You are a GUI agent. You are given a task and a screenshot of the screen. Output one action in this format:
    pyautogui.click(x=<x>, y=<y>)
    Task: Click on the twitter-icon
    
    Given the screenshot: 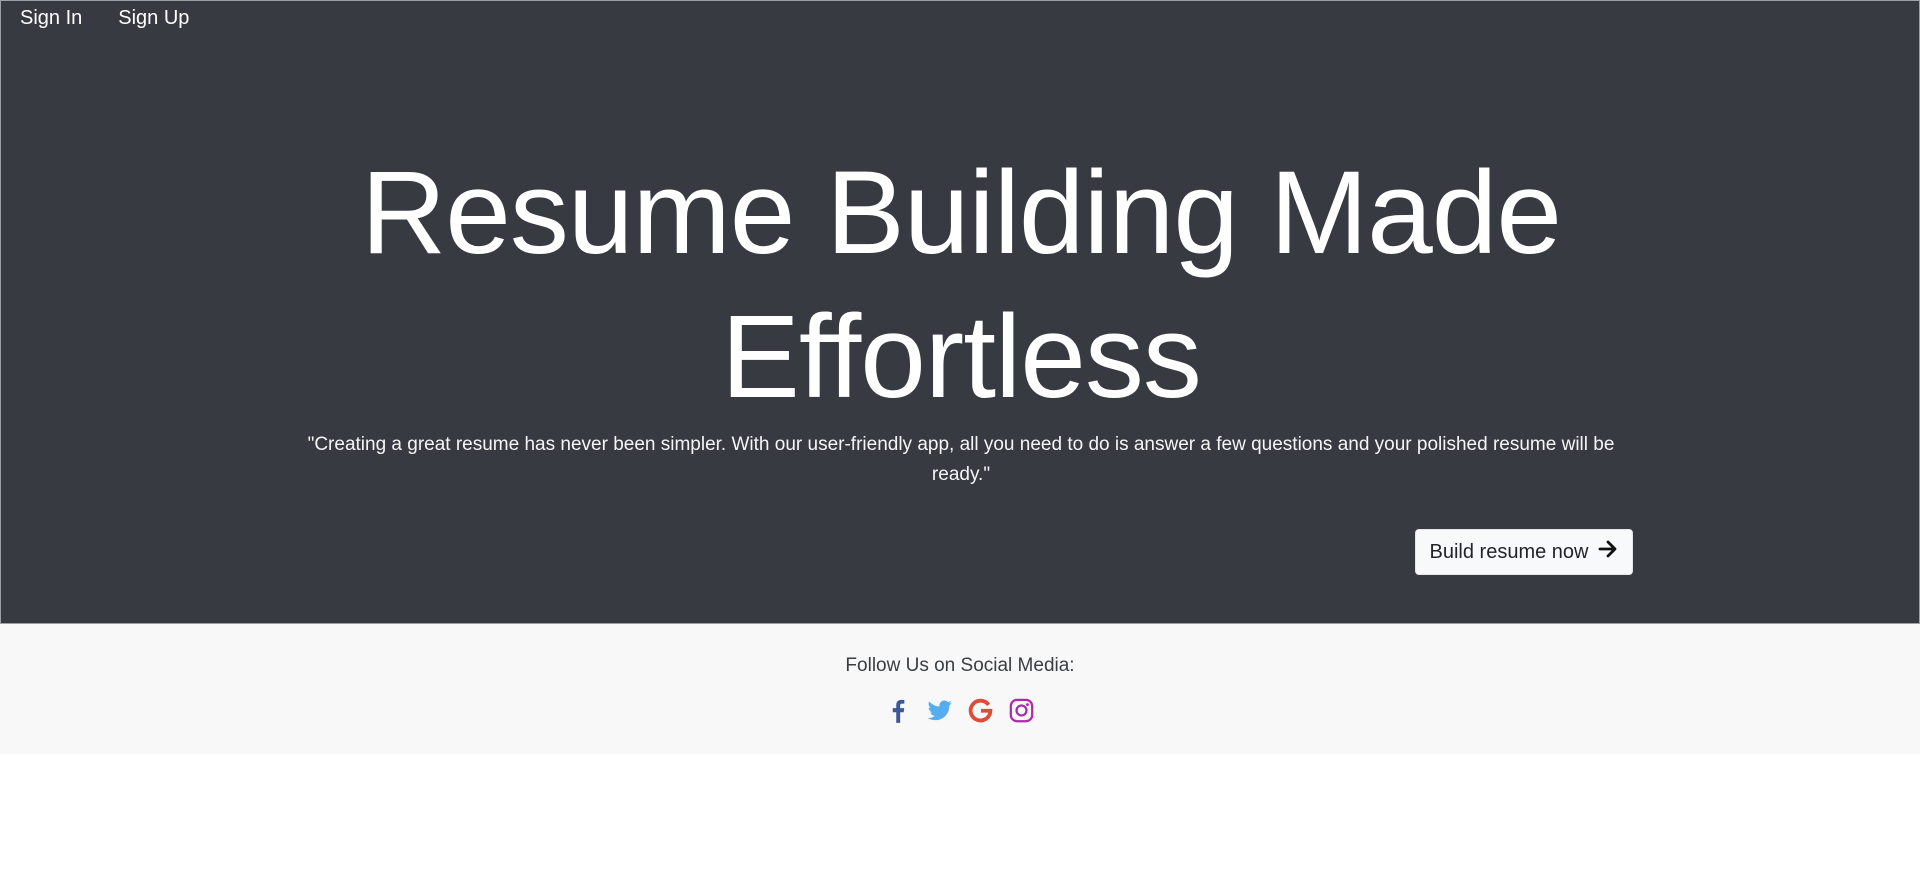 What is the action you would take?
    pyautogui.click(x=939, y=713)
    